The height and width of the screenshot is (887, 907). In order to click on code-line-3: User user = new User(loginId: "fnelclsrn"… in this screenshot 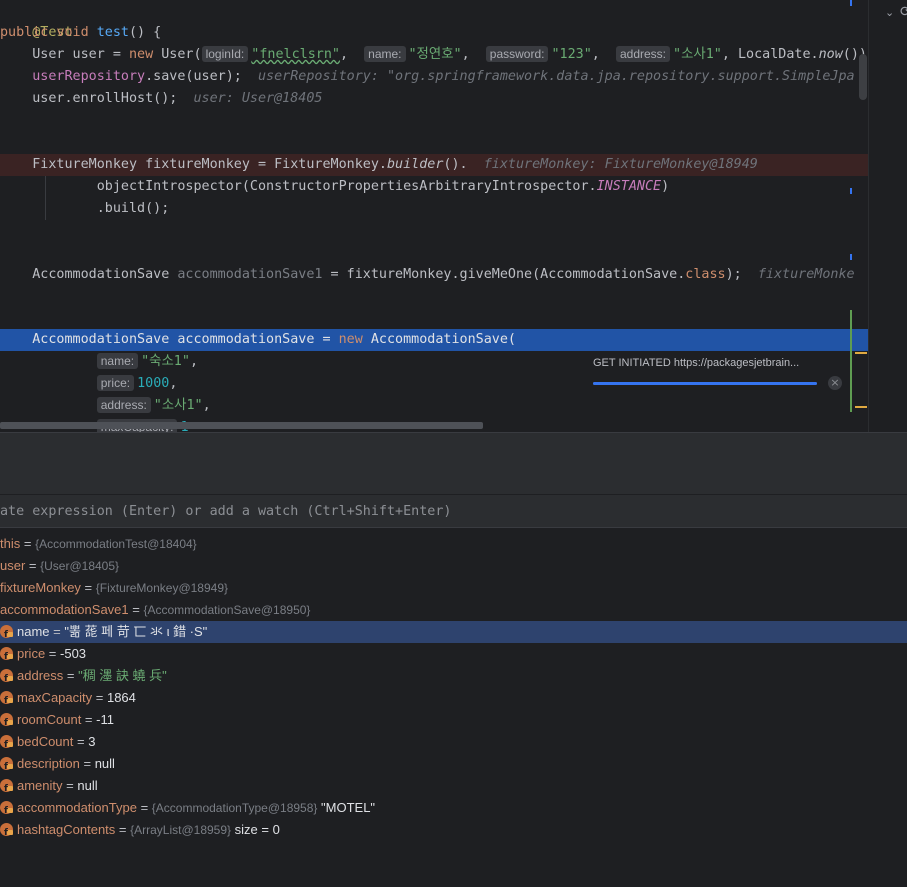, I will do `click(433, 54)`.